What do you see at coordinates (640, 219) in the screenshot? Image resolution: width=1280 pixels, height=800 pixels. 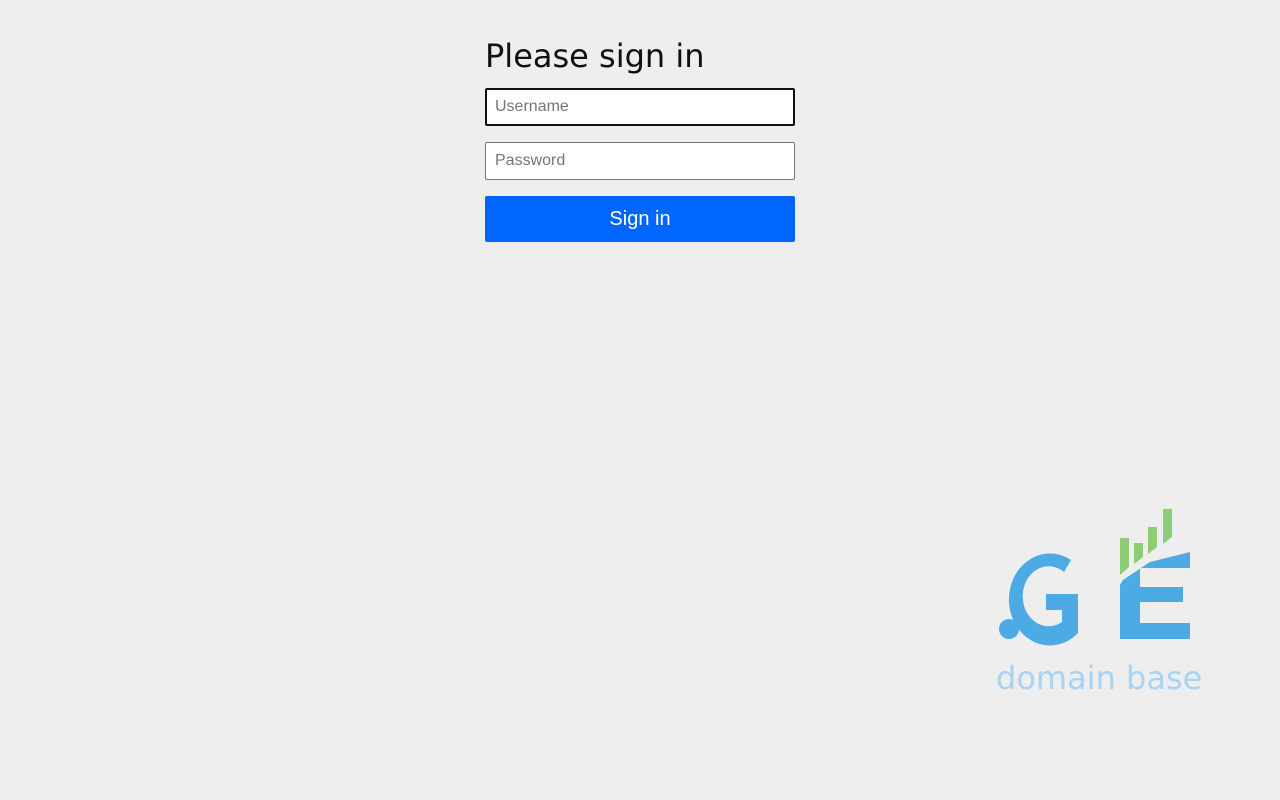 I see `sign-in-button: Sign in` at bounding box center [640, 219].